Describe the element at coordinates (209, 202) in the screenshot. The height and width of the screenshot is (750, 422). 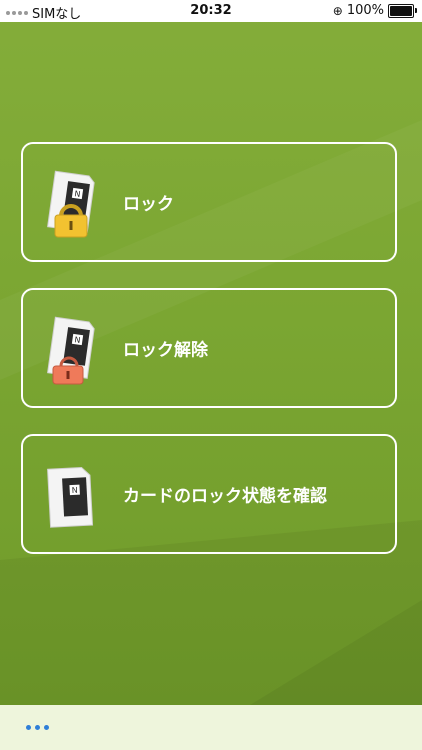
I see `lock-button: N ロック` at that location.